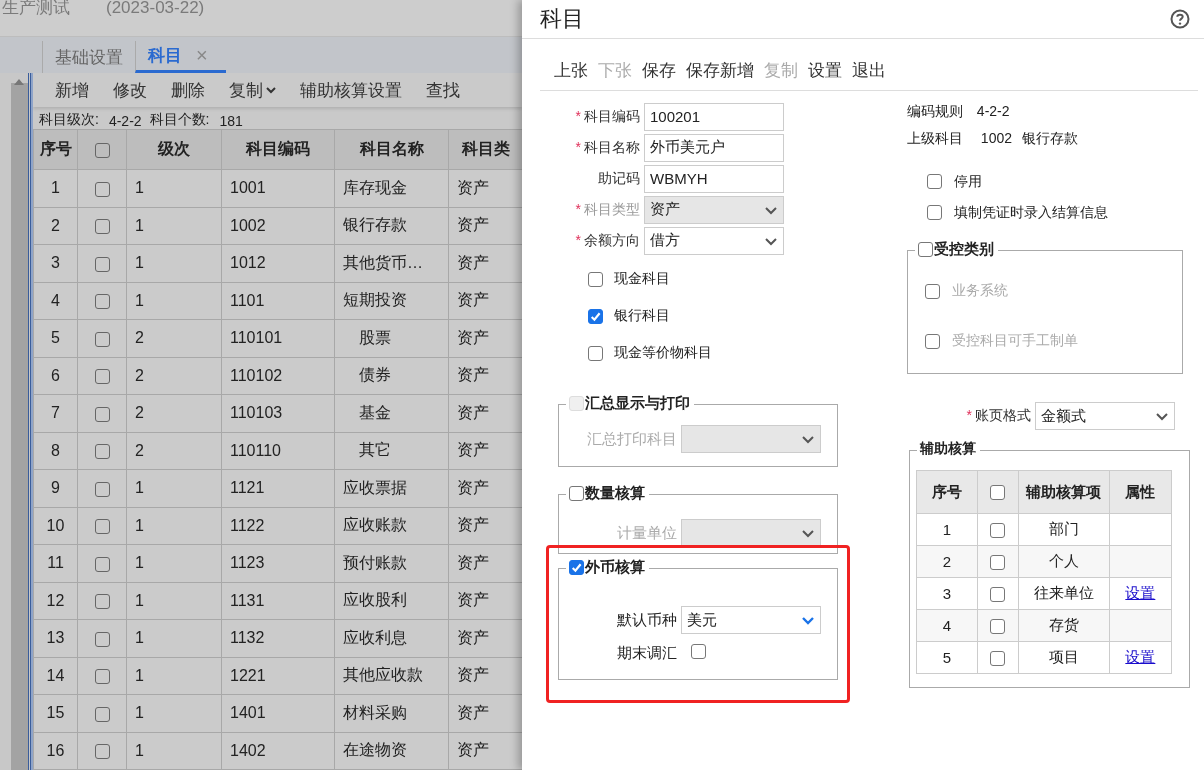 The height and width of the screenshot is (770, 1204). Describe the element at coordinates (714, 178) in the screenshot. I see `input-field: WBMYH` at that location.